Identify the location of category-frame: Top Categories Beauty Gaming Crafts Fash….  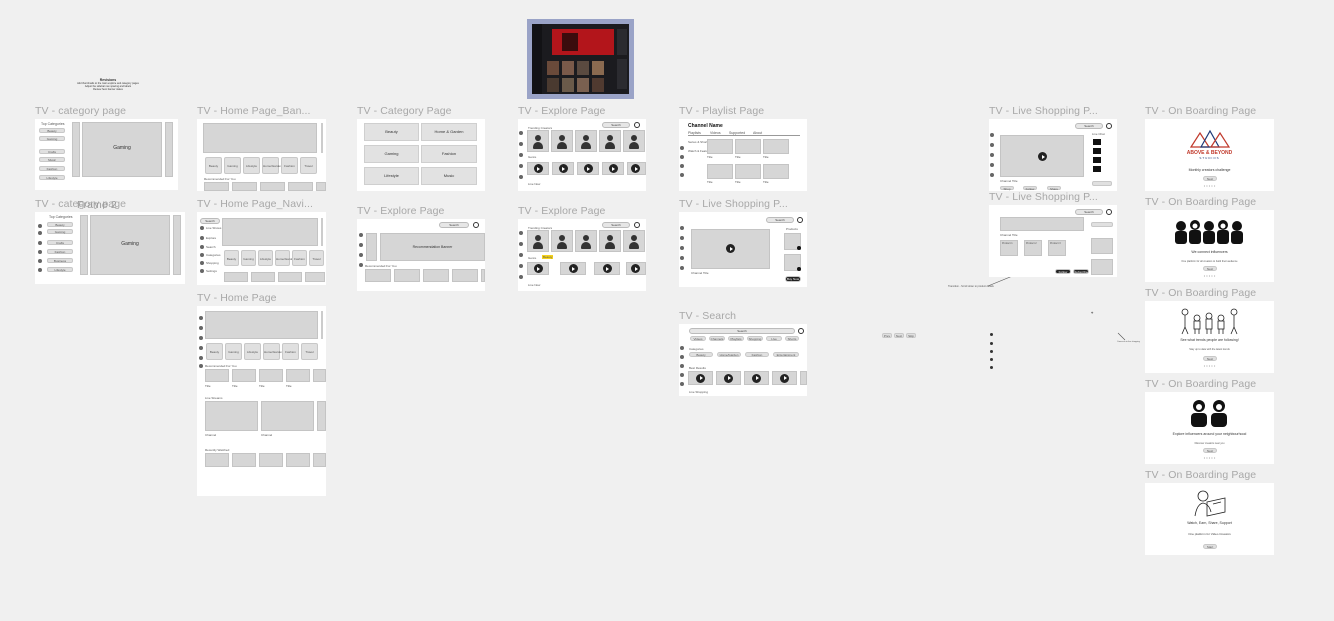
(110, 248).